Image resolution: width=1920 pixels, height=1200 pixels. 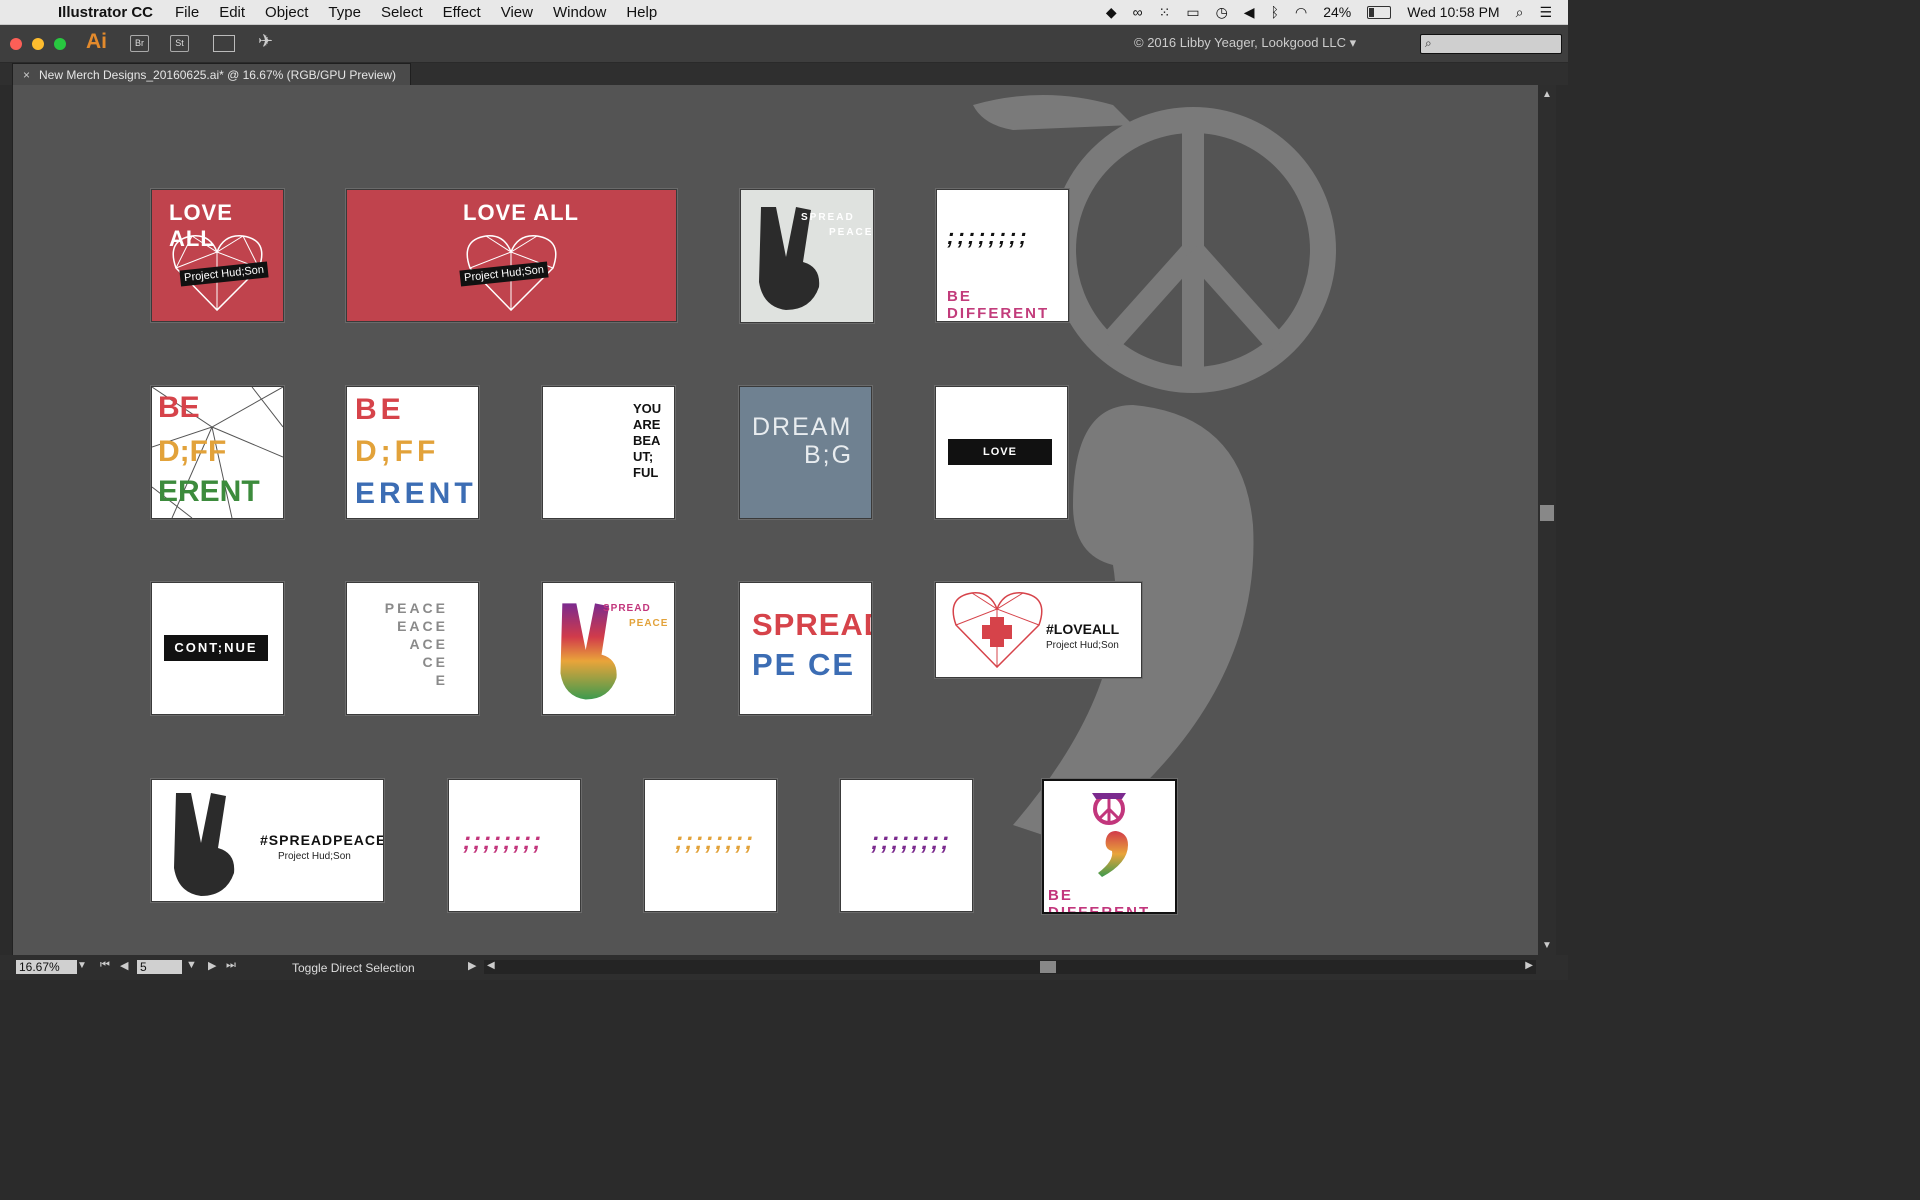 What do you see at coordinates (191, 965) in the screenshot?
I see `artboard-dropdown-icon: ▼` at bounding box center [191, 965].